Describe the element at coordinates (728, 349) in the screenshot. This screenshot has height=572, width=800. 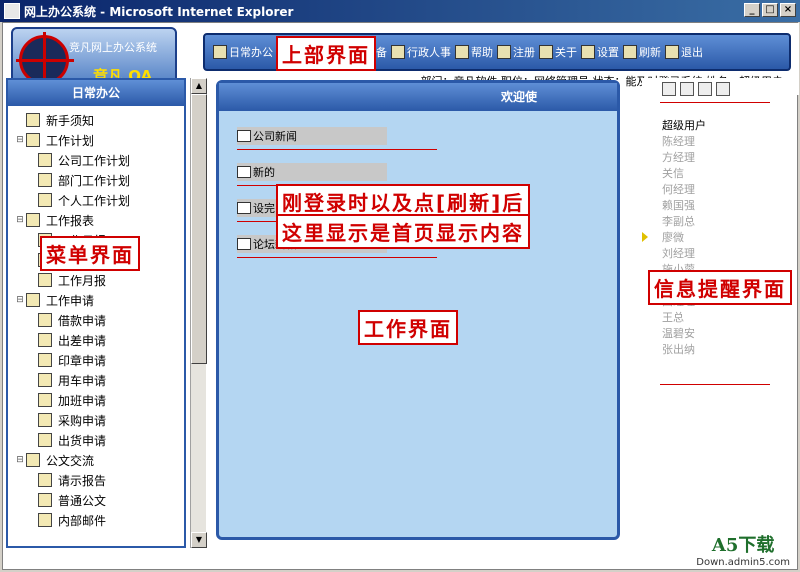
I see `online-user: 张出纳` at that location.